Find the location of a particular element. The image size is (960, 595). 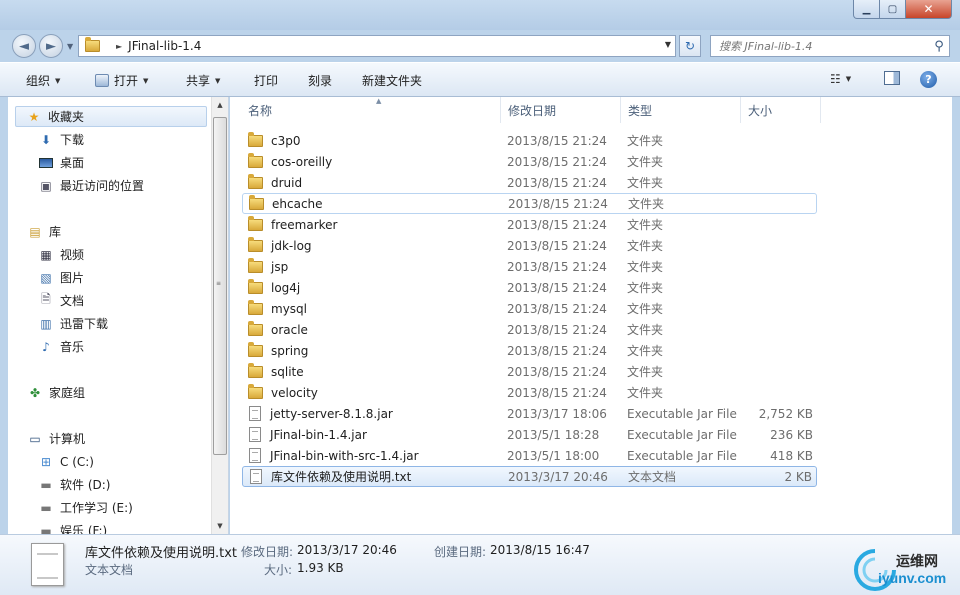

file-name-label: cos-oreilly is located at coordinates (302, 161).